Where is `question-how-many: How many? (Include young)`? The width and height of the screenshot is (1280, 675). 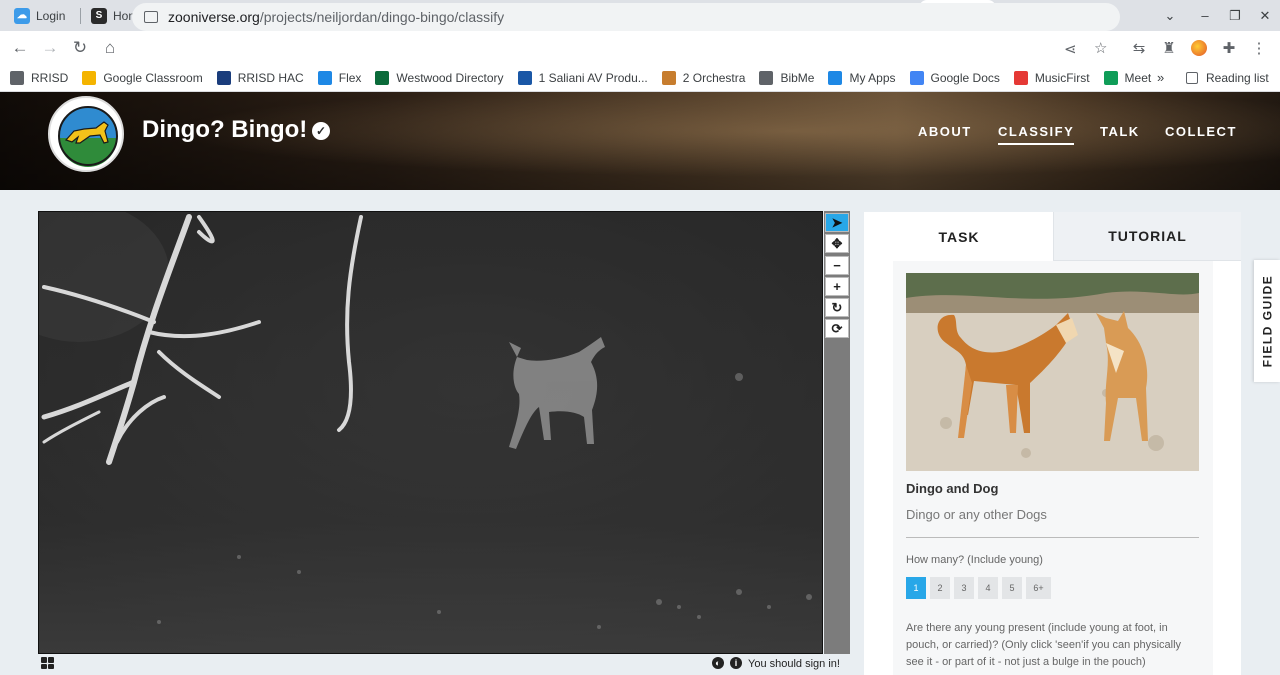 question-how-many: How many? (Include young) is located at coordinates (974, 560).